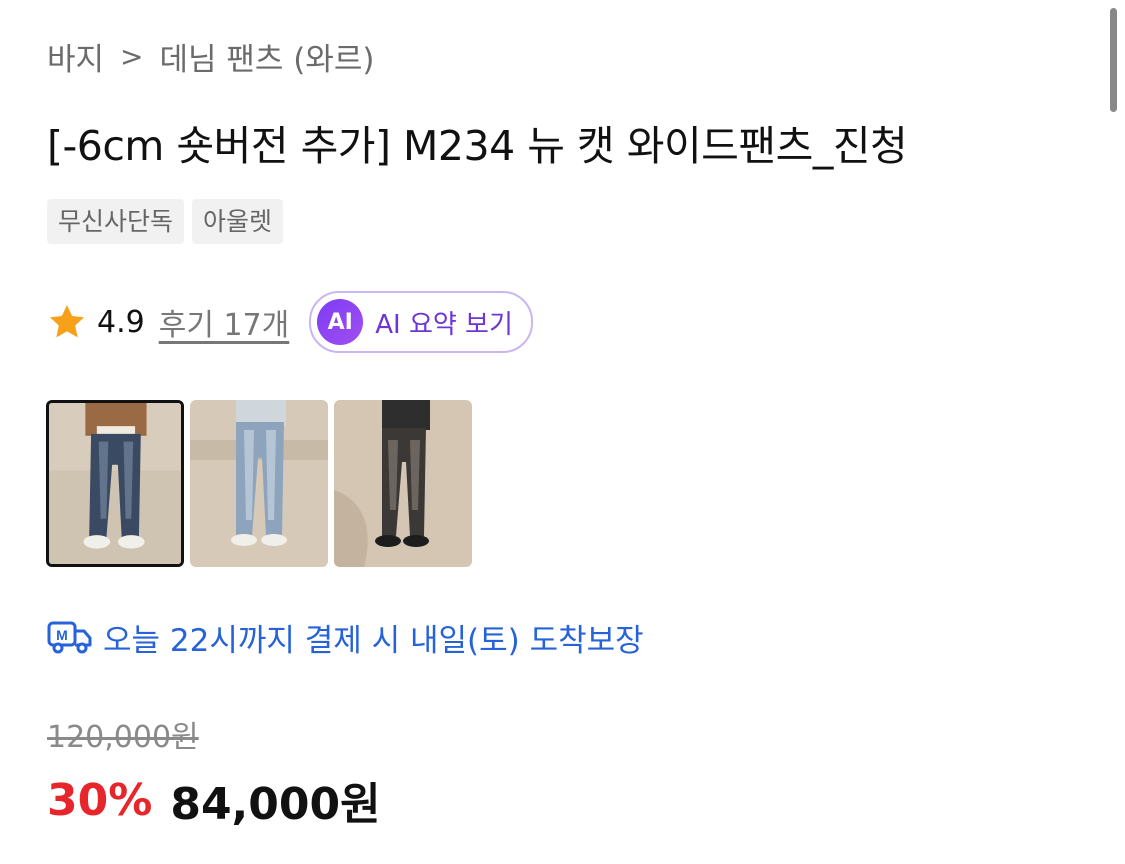 The image size is (1125, 864). What do you see at coordinates (75, 56) in the screenshot?
I see `breadcrumb-item-pants: 바지` at bounding box center [75, 56].